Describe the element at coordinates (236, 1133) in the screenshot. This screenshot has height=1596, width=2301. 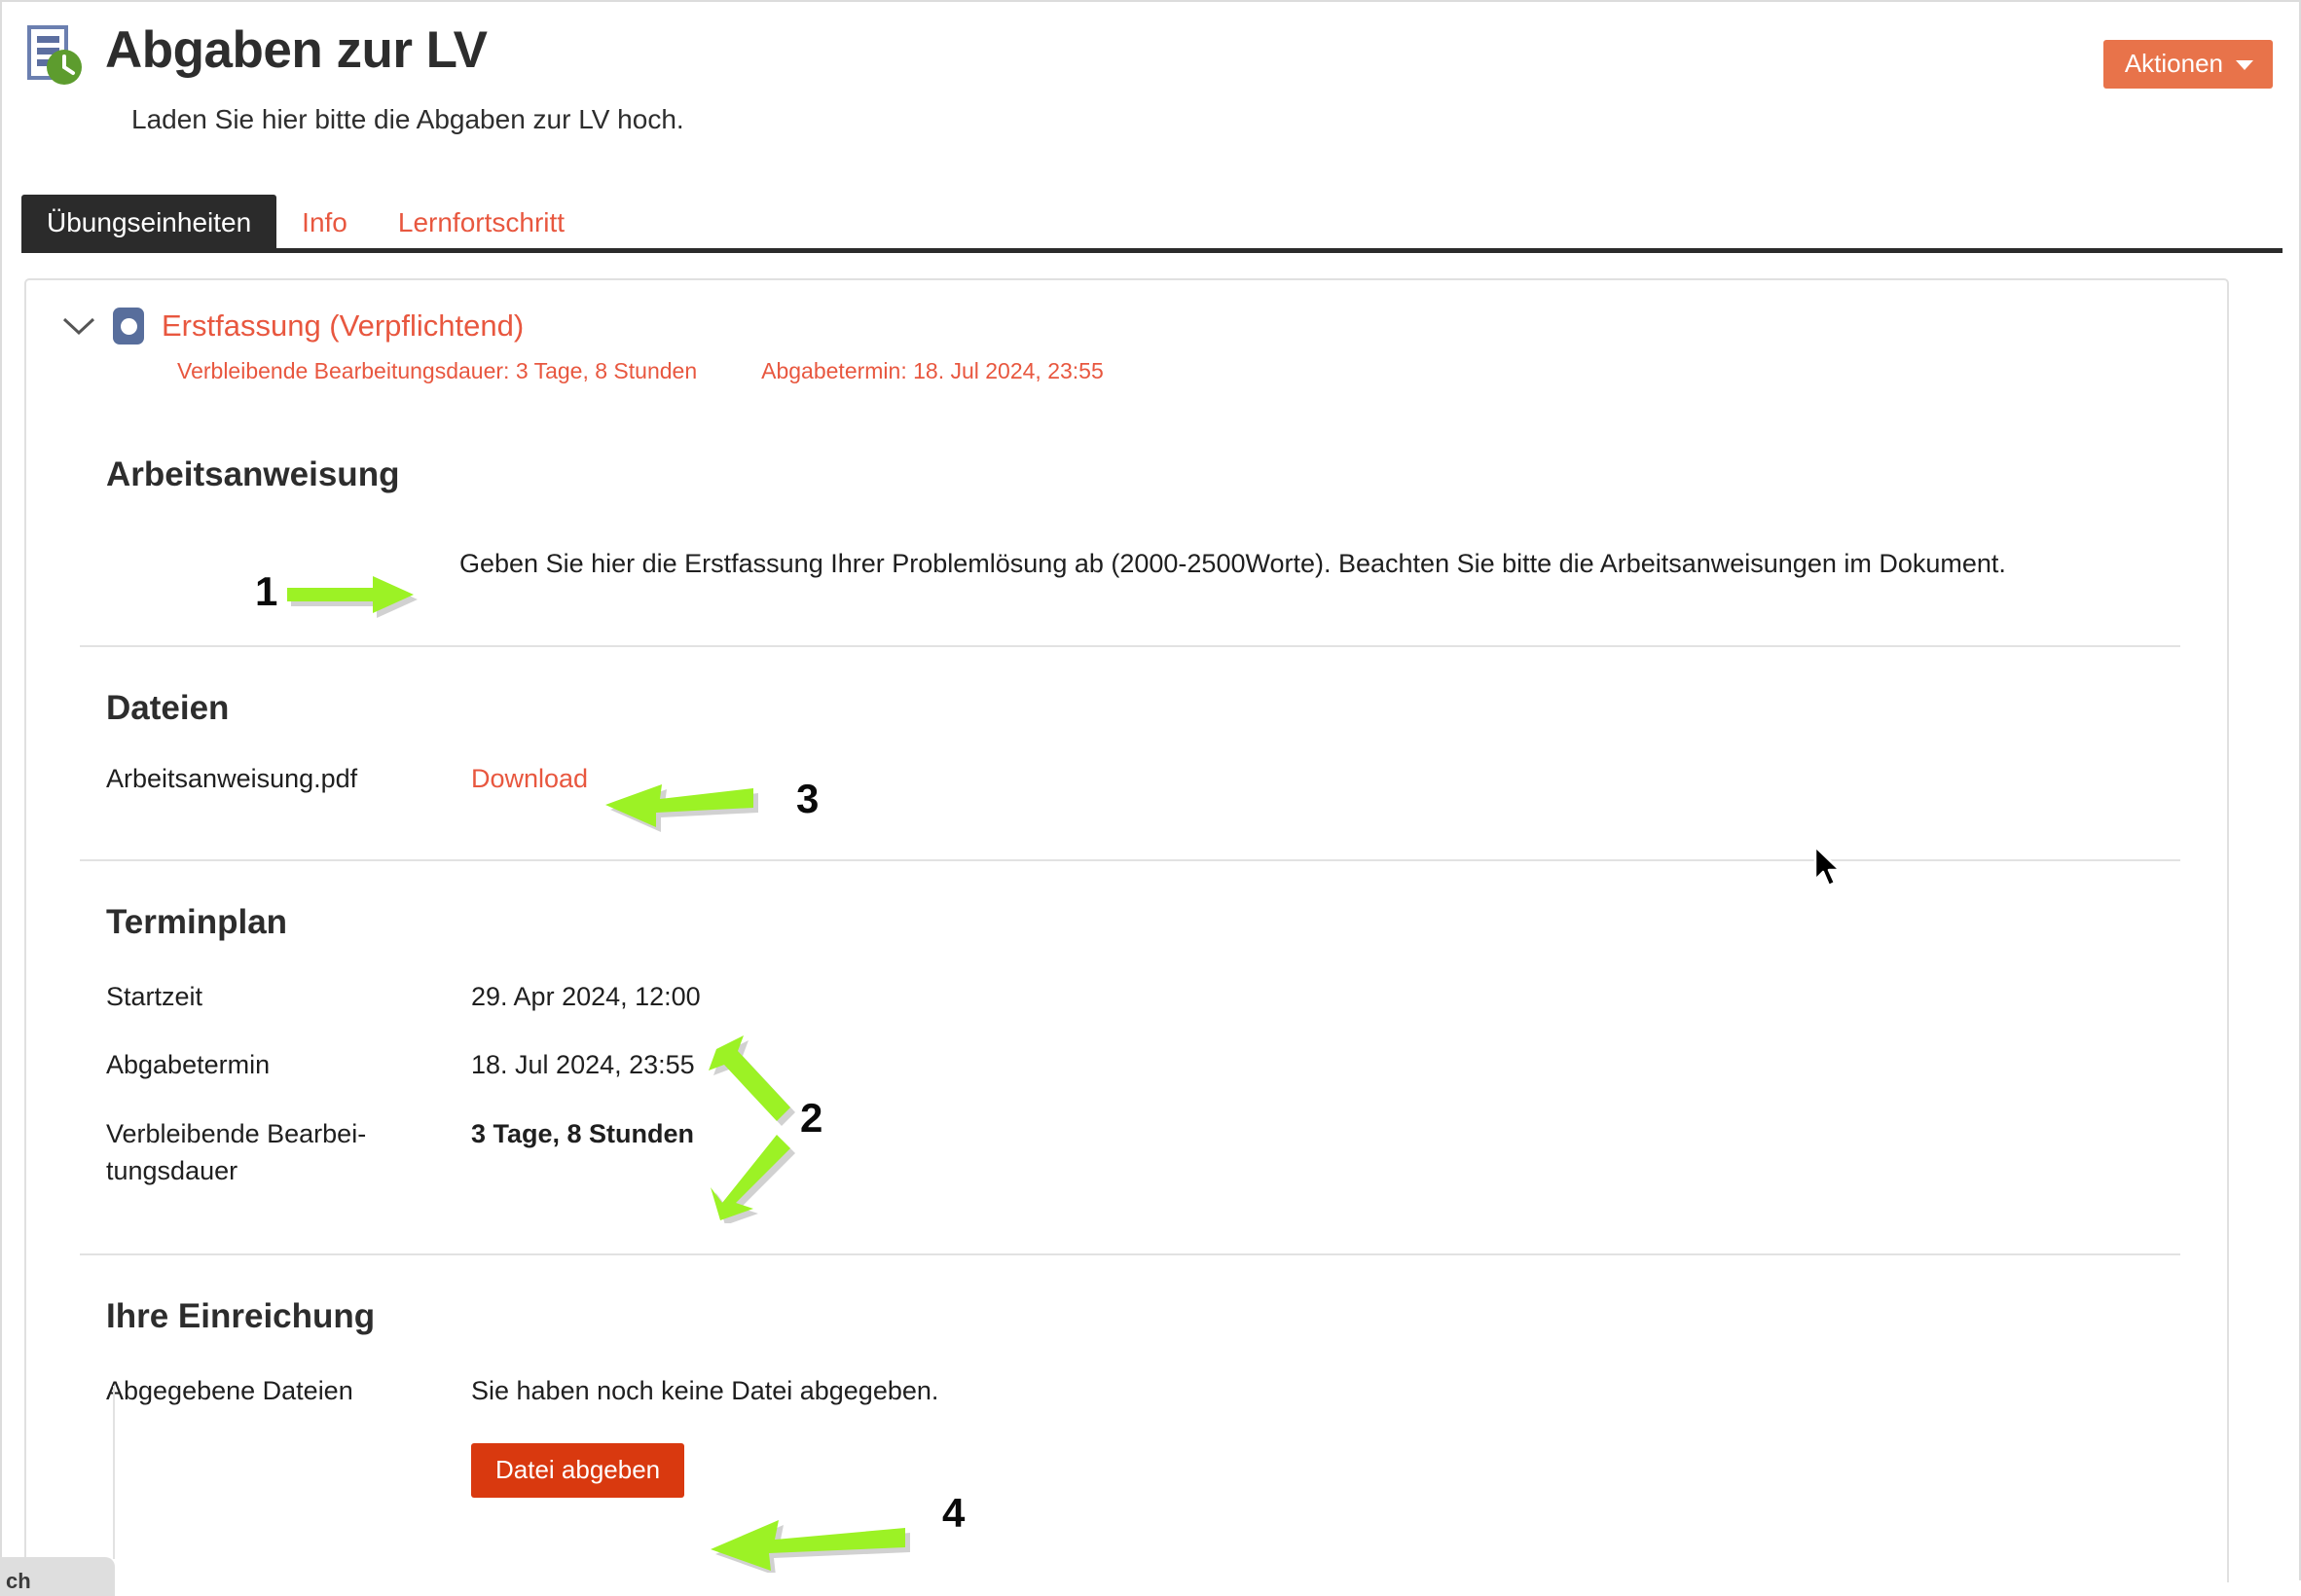
I see `schedule-key-line1: Verbleibende Bearbei-` at that location.